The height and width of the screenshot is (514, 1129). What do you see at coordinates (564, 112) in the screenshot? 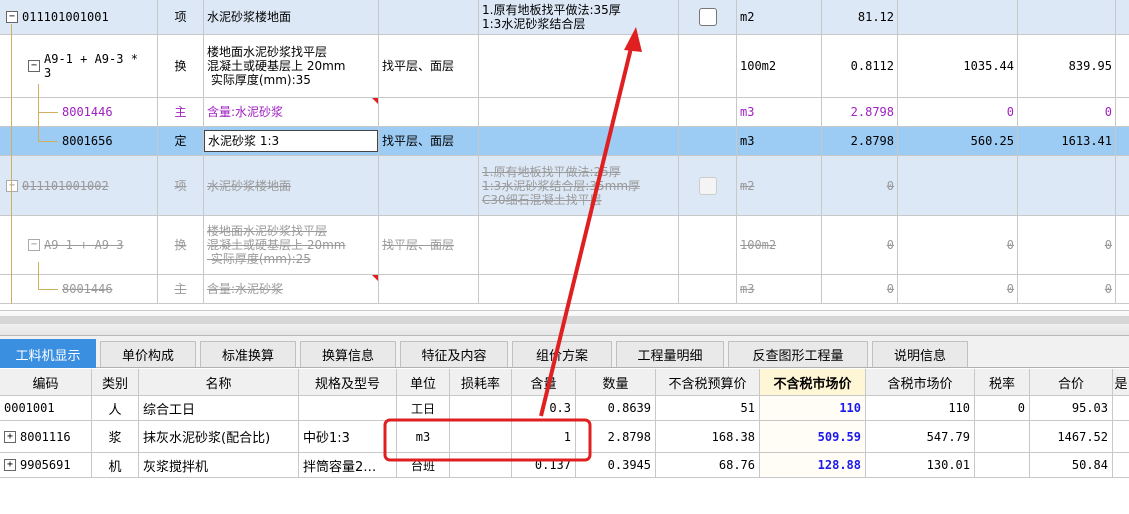
I see `material-row: 8001446 主 含量:水泥砂浆 m3 2.8798 0 0` at bounding box center [564, 112].